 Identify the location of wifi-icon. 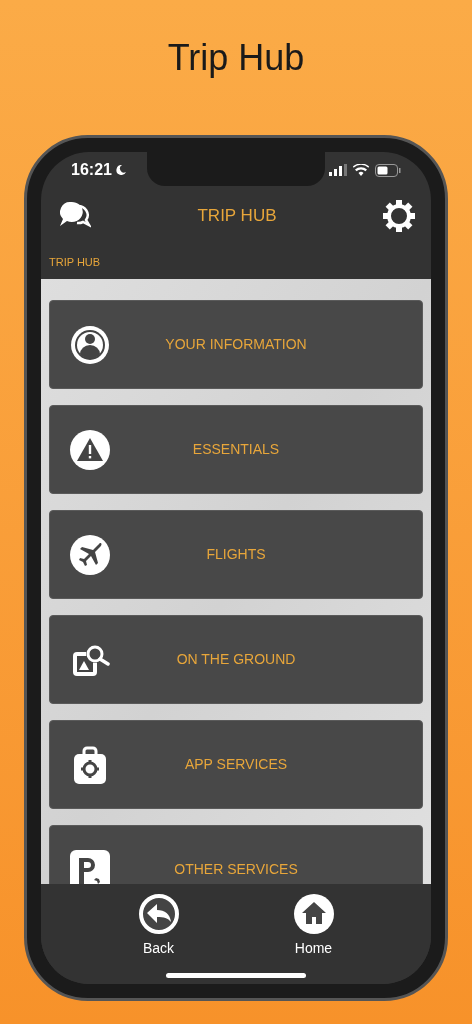
(361, 170).